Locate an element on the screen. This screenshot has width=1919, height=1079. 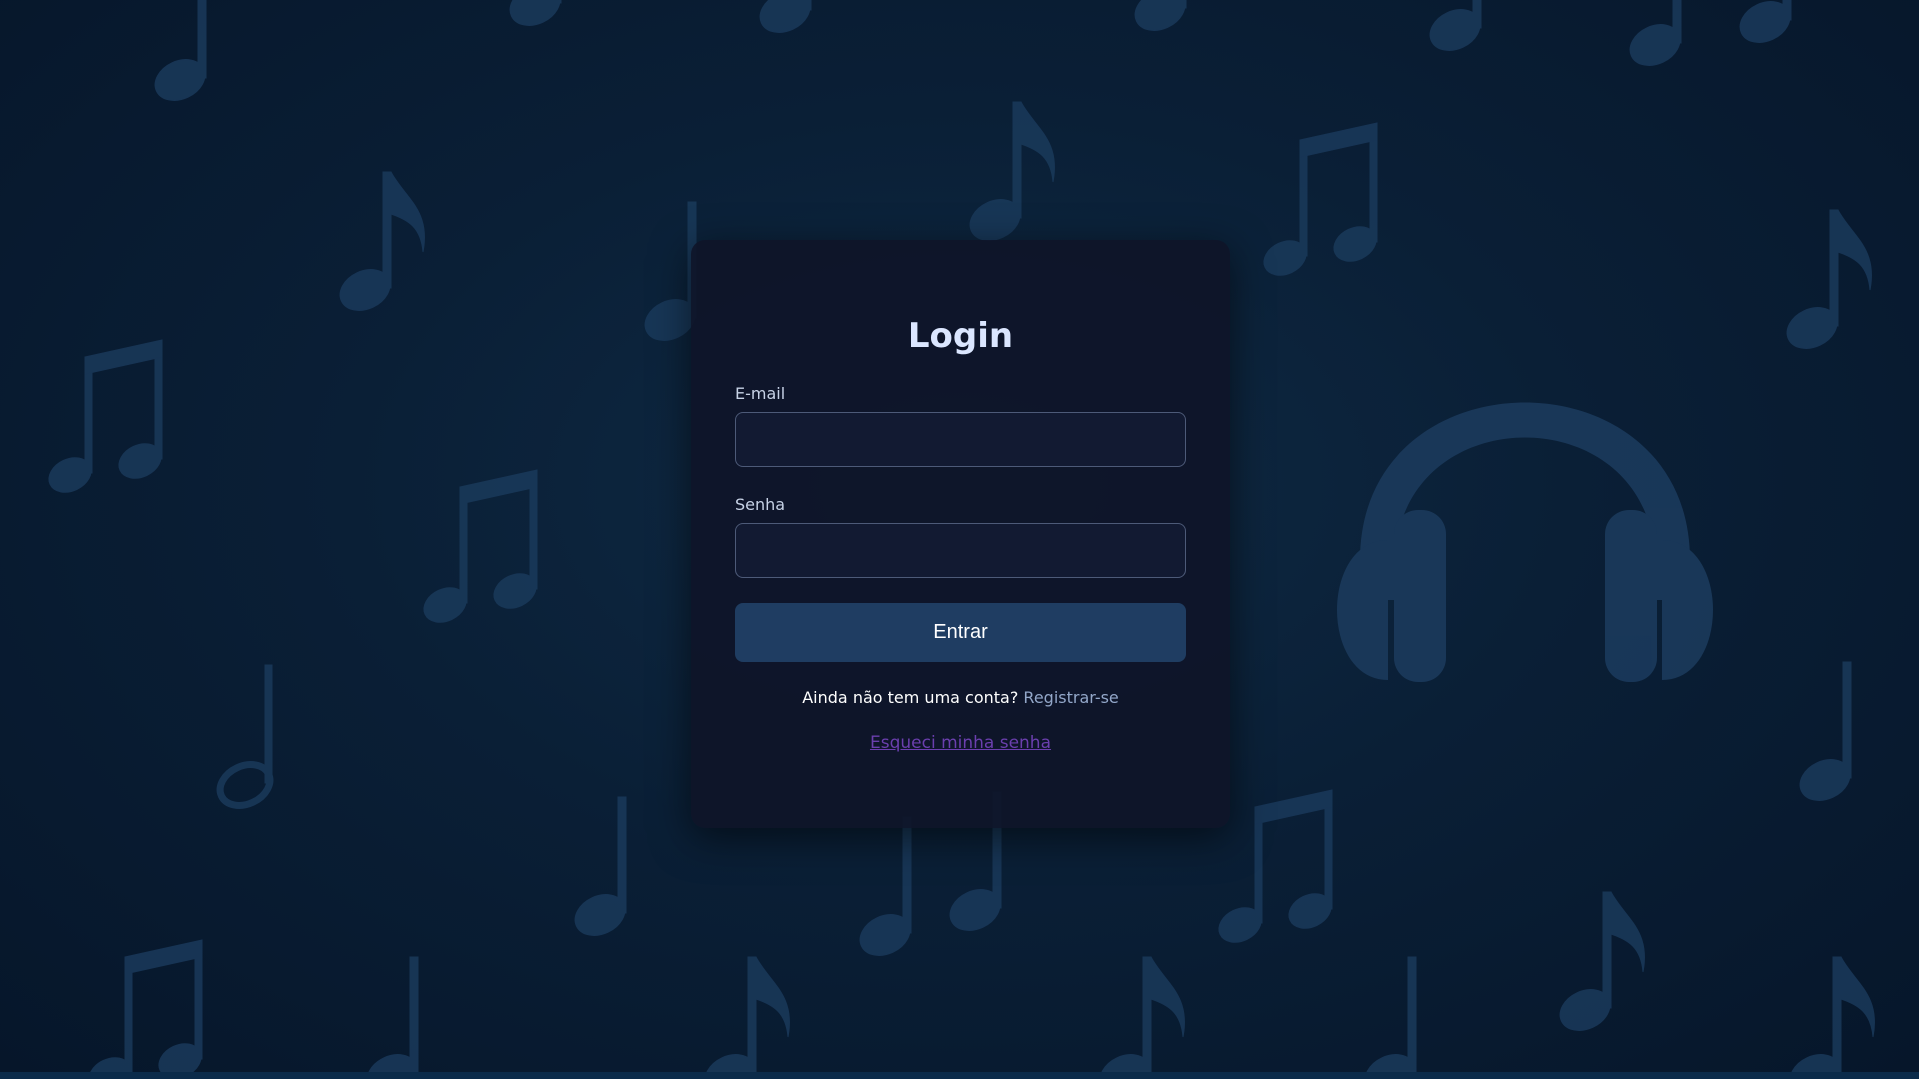
beamed-notes-icon is located at coordinates (105, 419).